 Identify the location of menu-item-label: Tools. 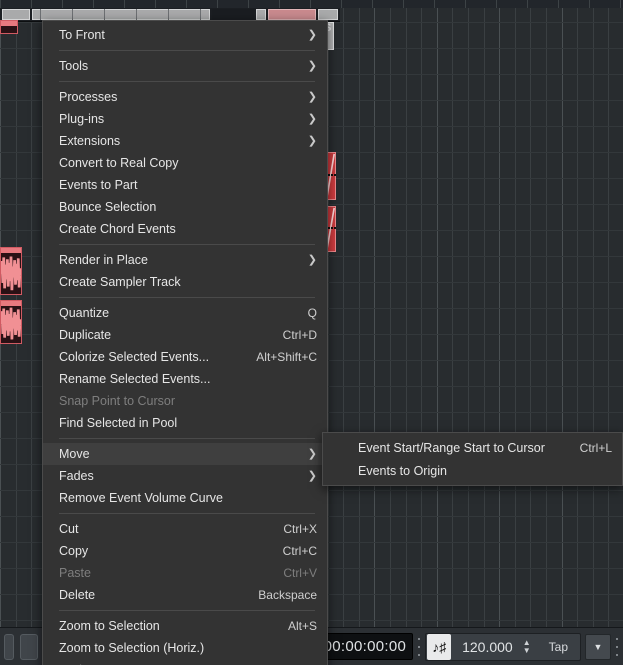
(74, 66).